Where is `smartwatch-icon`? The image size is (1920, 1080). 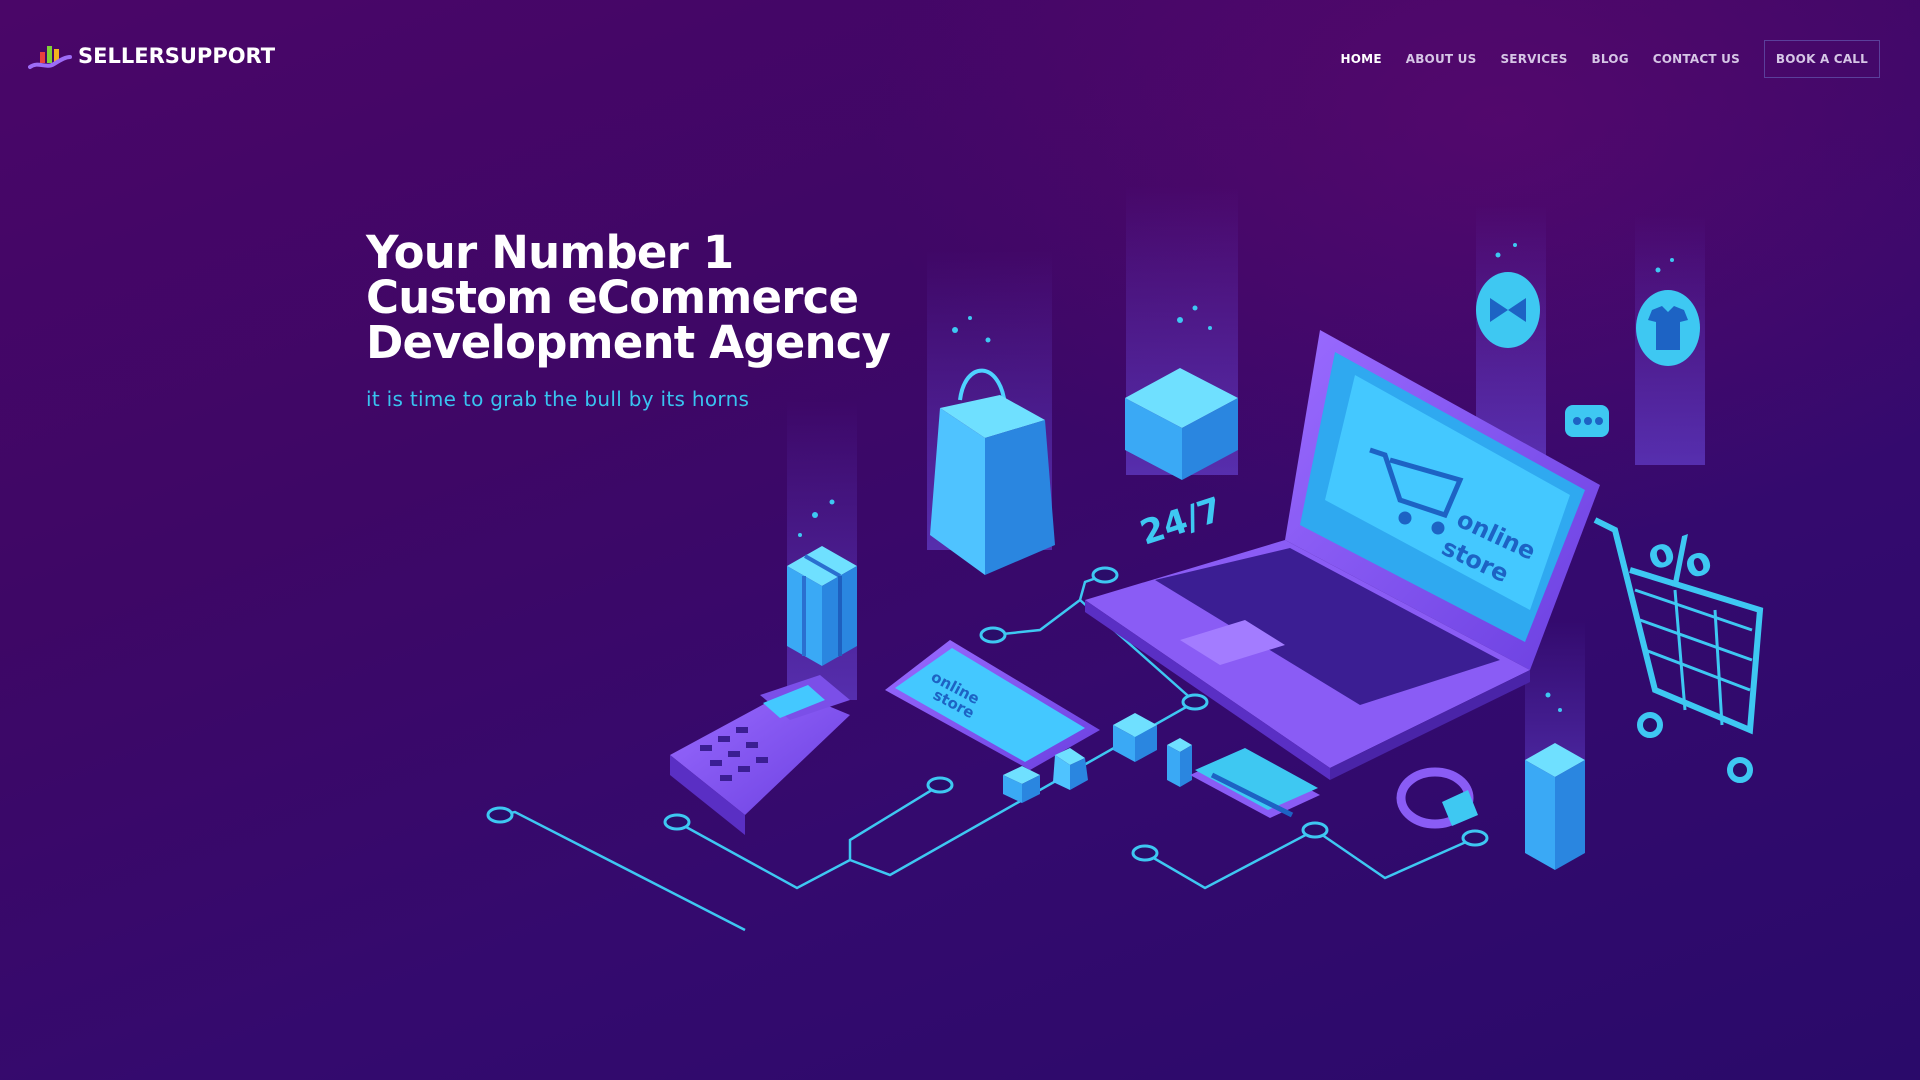 smartwatch-icon is located at coordinates (1437, 798).